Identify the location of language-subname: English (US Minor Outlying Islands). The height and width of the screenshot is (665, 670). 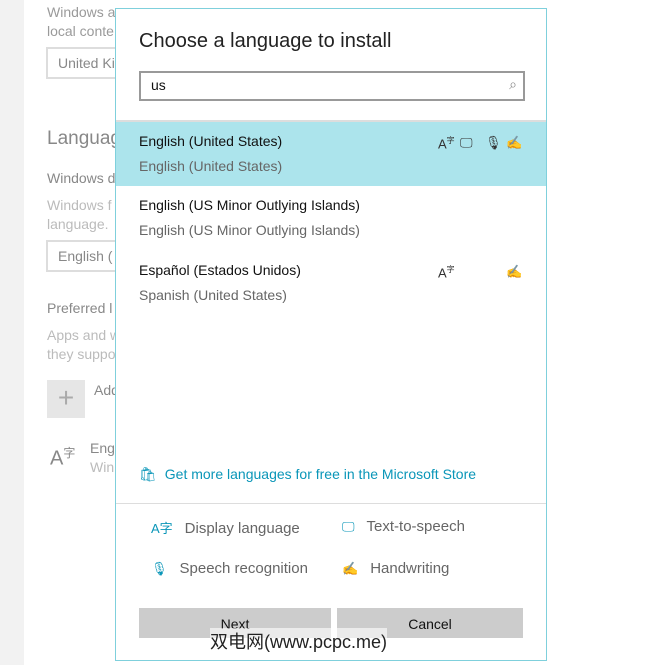
(249, 230).